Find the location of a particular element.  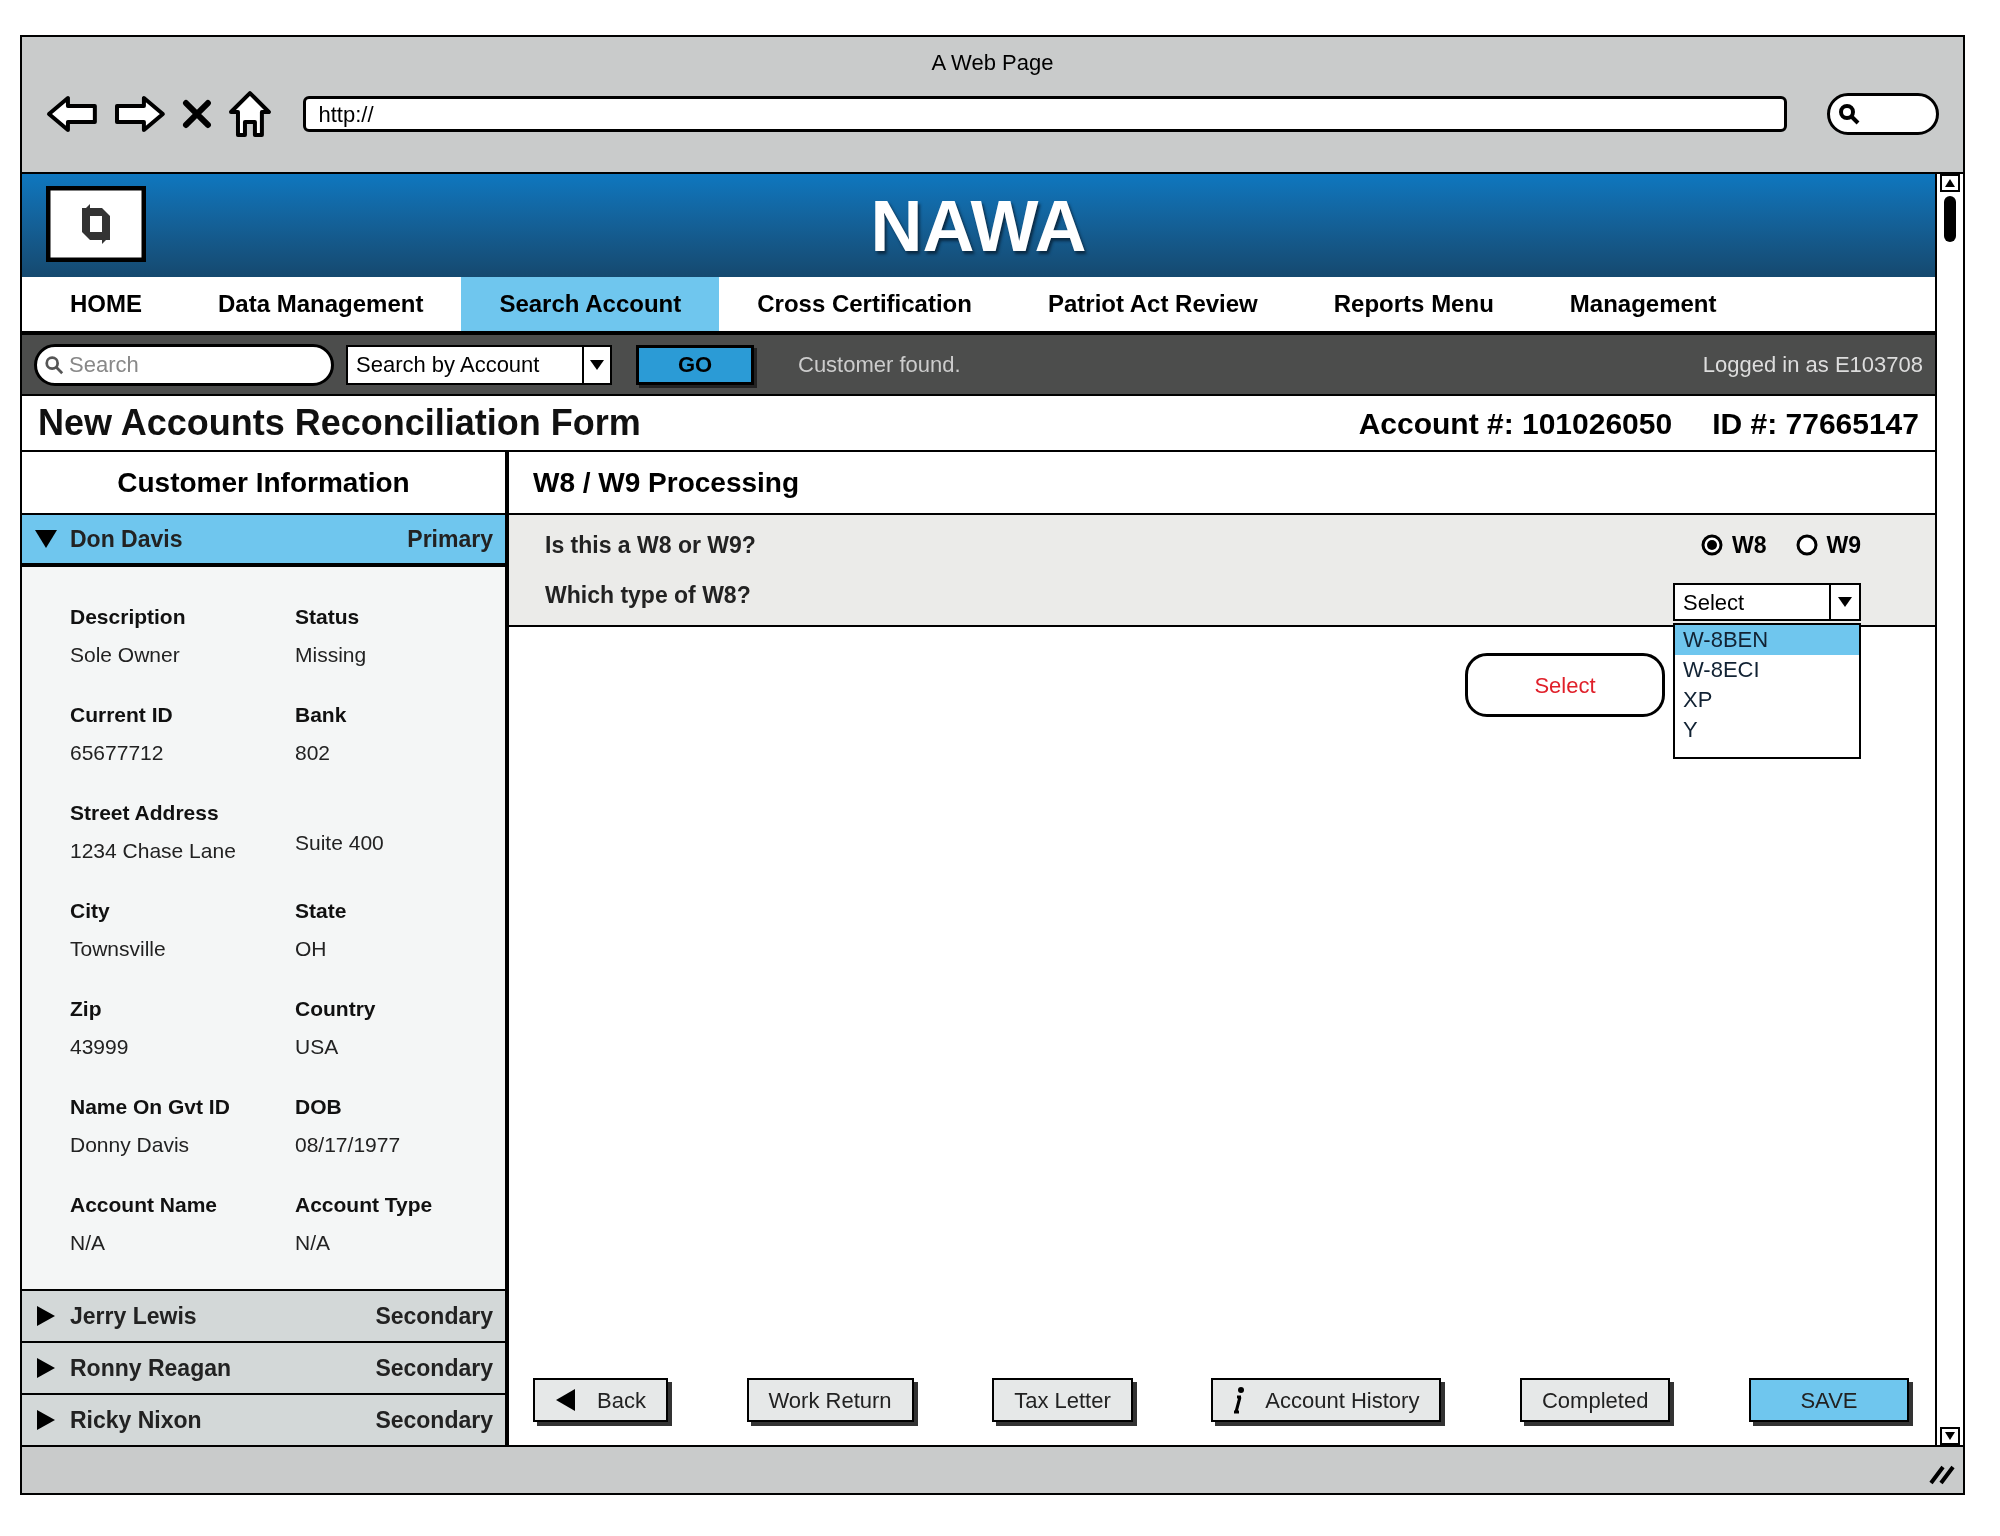

field-value: Missing is located at coordinates (331, 654).